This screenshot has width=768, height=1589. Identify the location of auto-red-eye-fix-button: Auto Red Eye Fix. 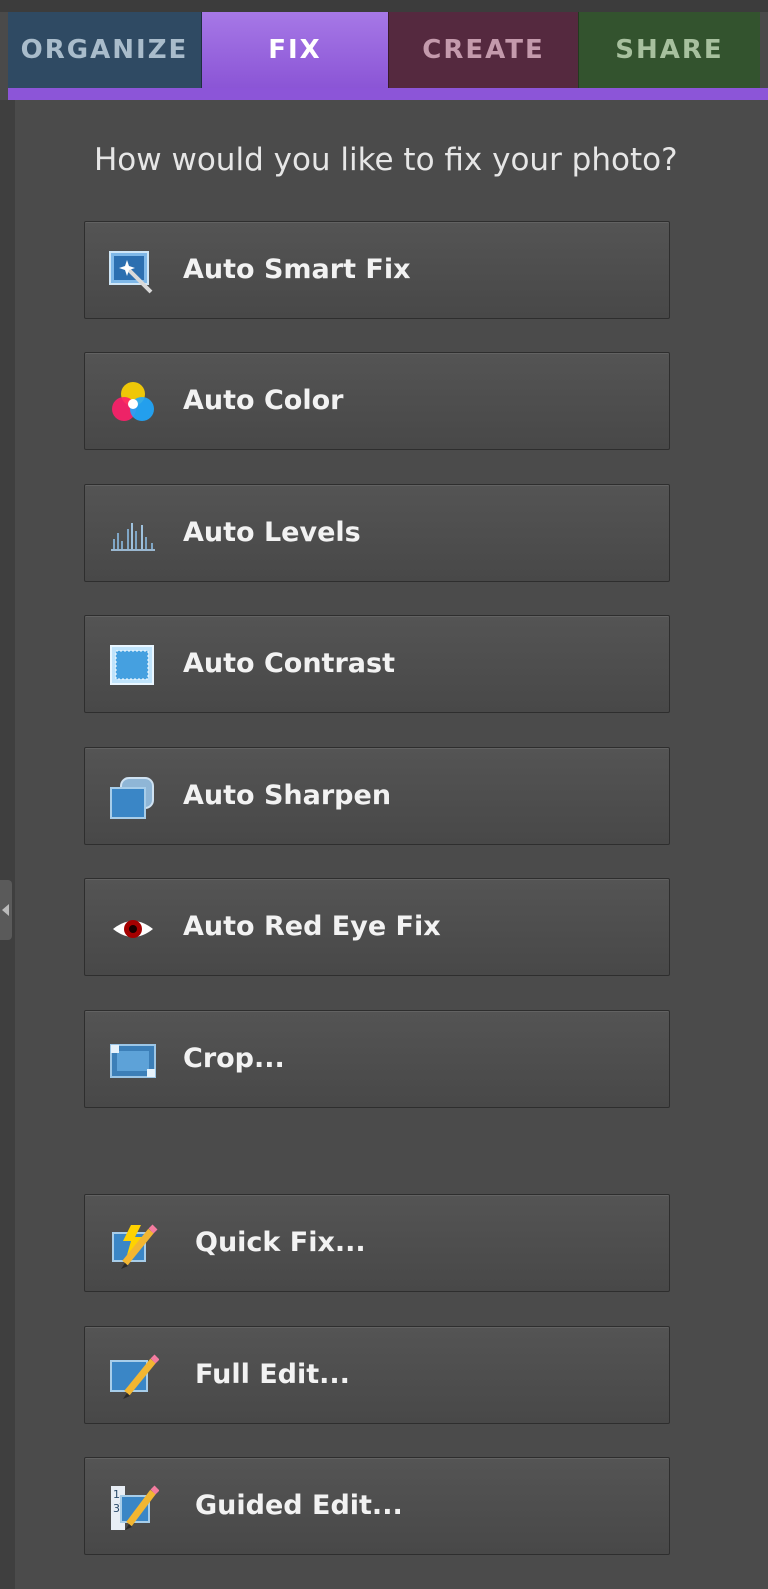
(377, 927).